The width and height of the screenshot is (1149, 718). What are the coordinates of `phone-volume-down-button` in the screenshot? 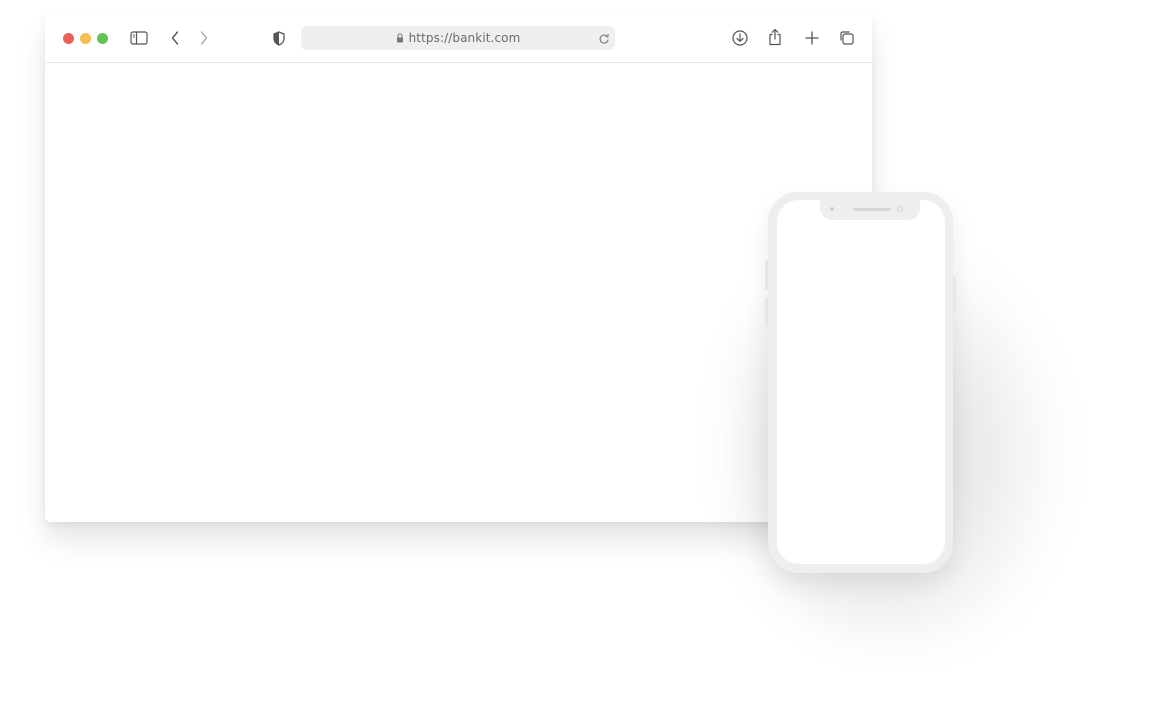 It's located at (766, 312).